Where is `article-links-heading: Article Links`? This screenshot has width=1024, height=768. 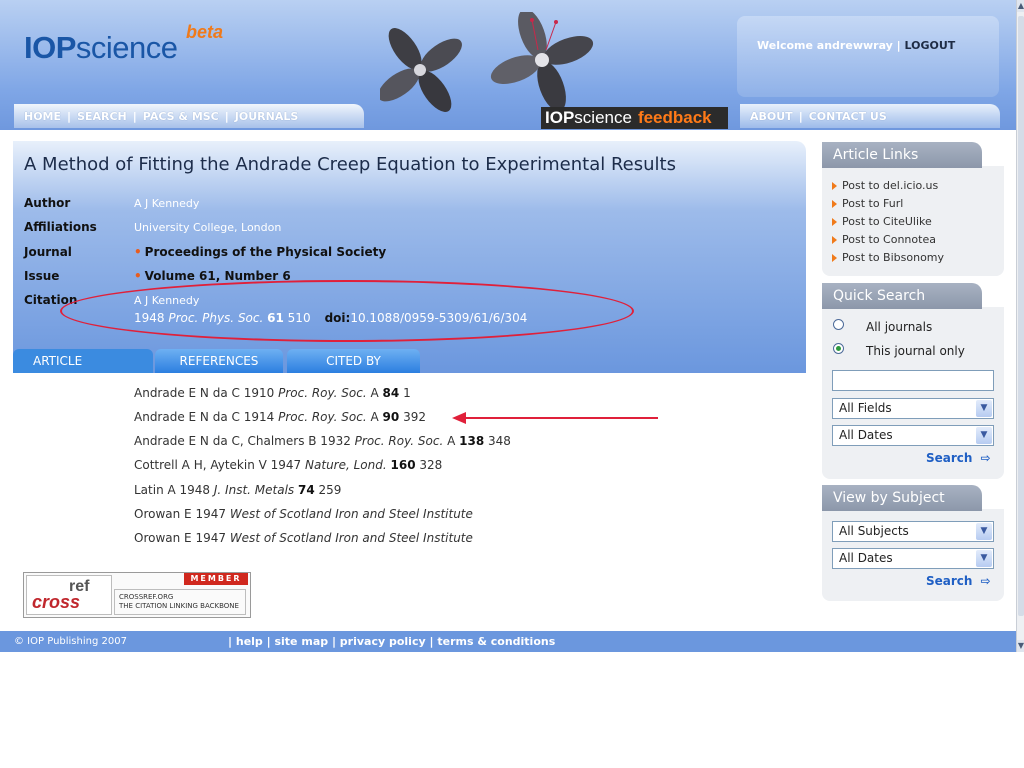 article-links-heading: Article Links is located at coordinates (902, 155).